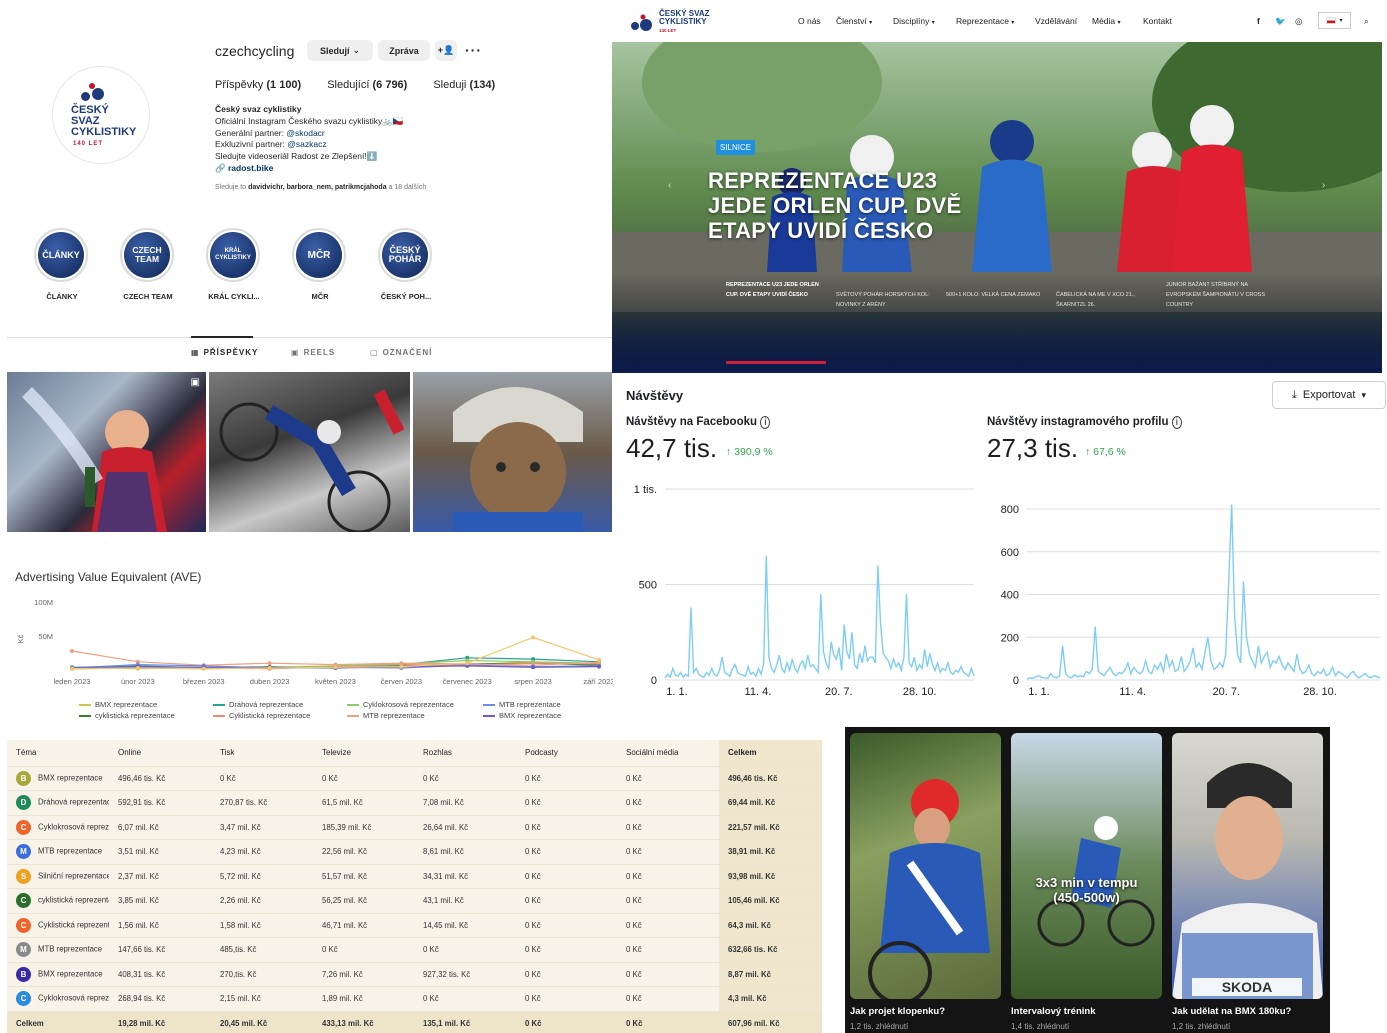  Describe the element at coordinates (146, 715) in the screenshot. I see `legend-item: cyklistická reprezentace` at that location.